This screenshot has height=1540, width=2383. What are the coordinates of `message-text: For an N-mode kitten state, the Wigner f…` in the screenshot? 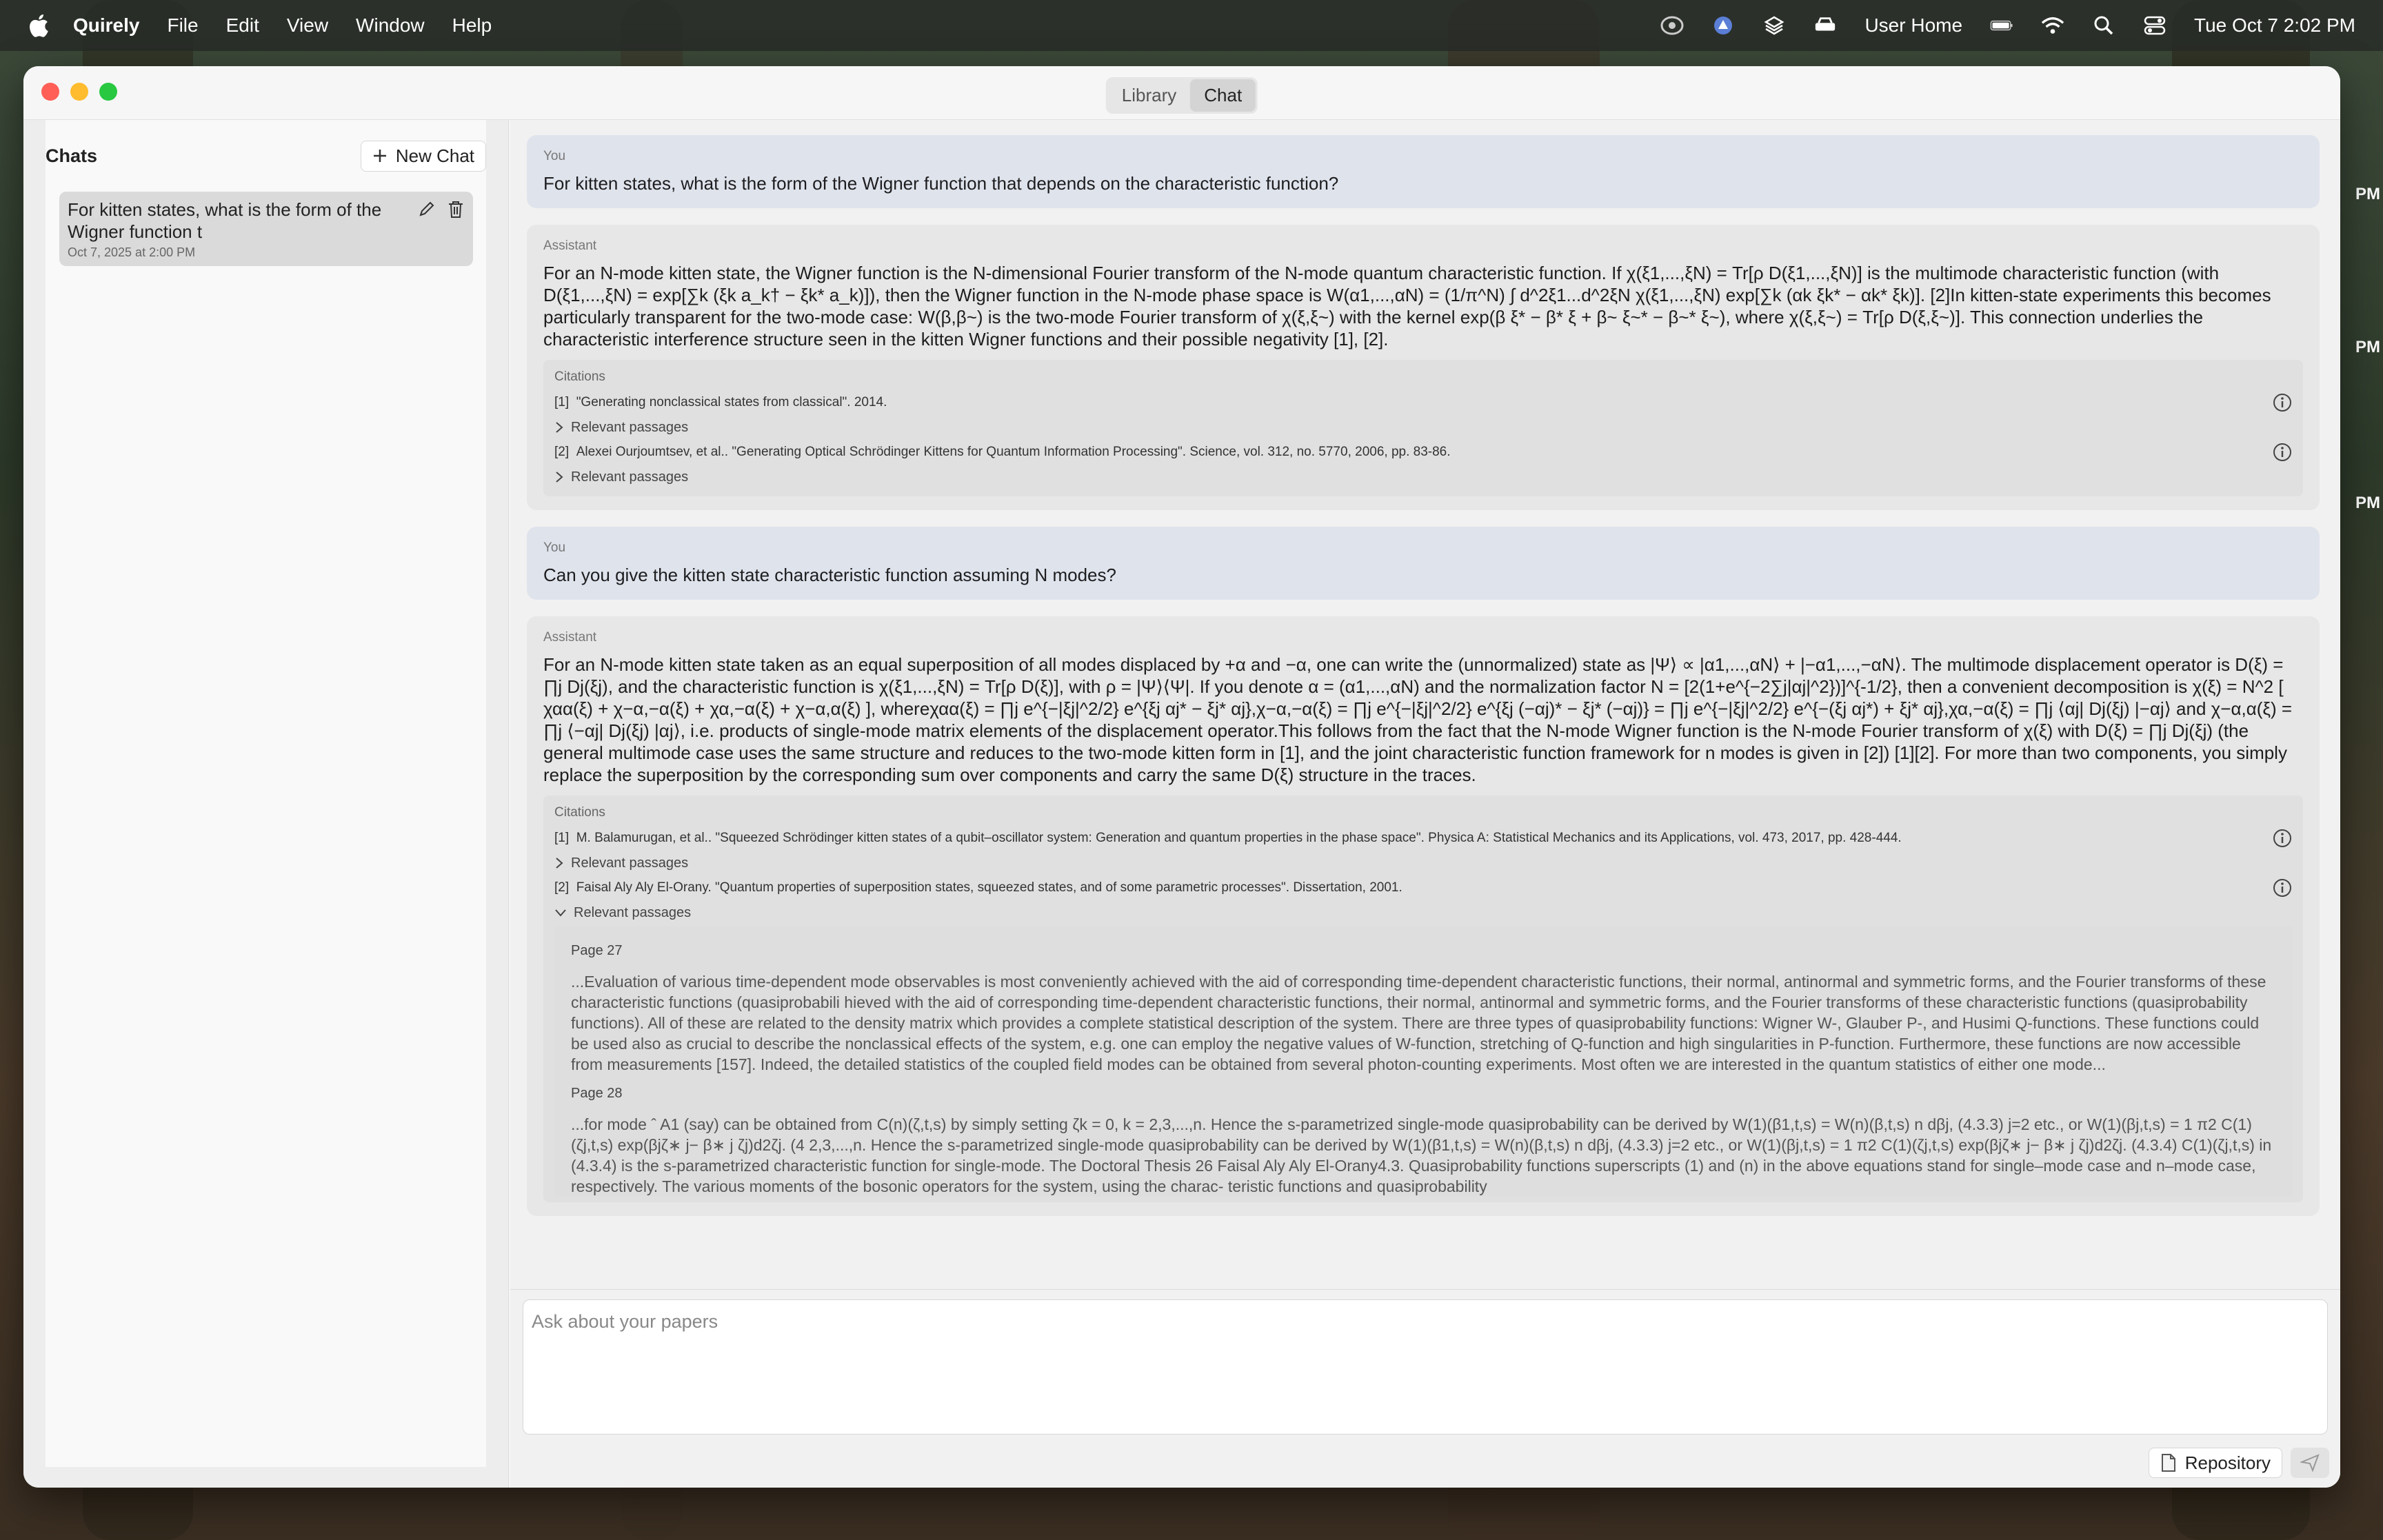 It's located at (1407, 306).